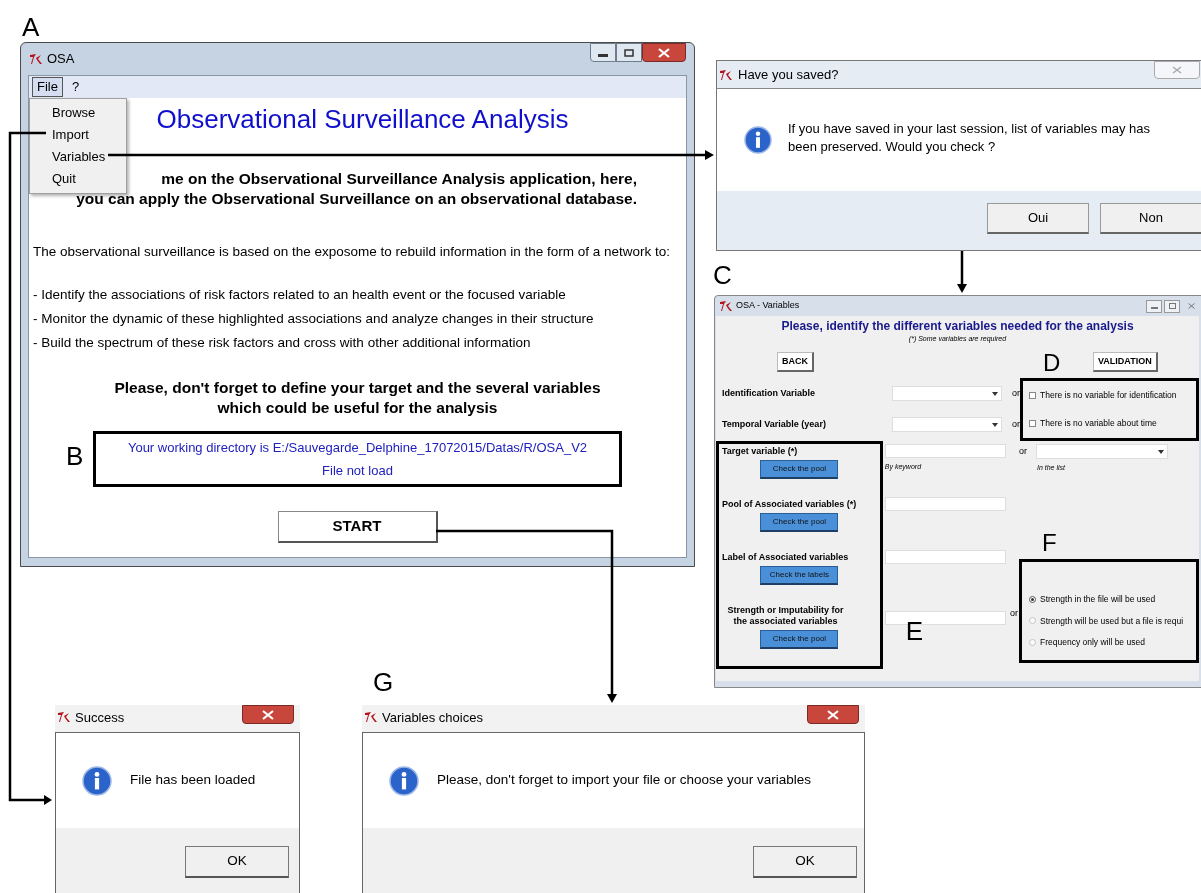  What do you see at coordinates (75, 87) in the screenshot?
I see `menu-item: ?` at bounding box center [75, 87].